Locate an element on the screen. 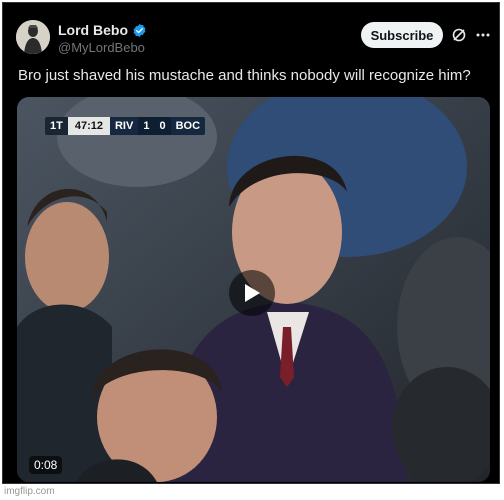  verified-badge-icon is located at coordinates (139, 30).